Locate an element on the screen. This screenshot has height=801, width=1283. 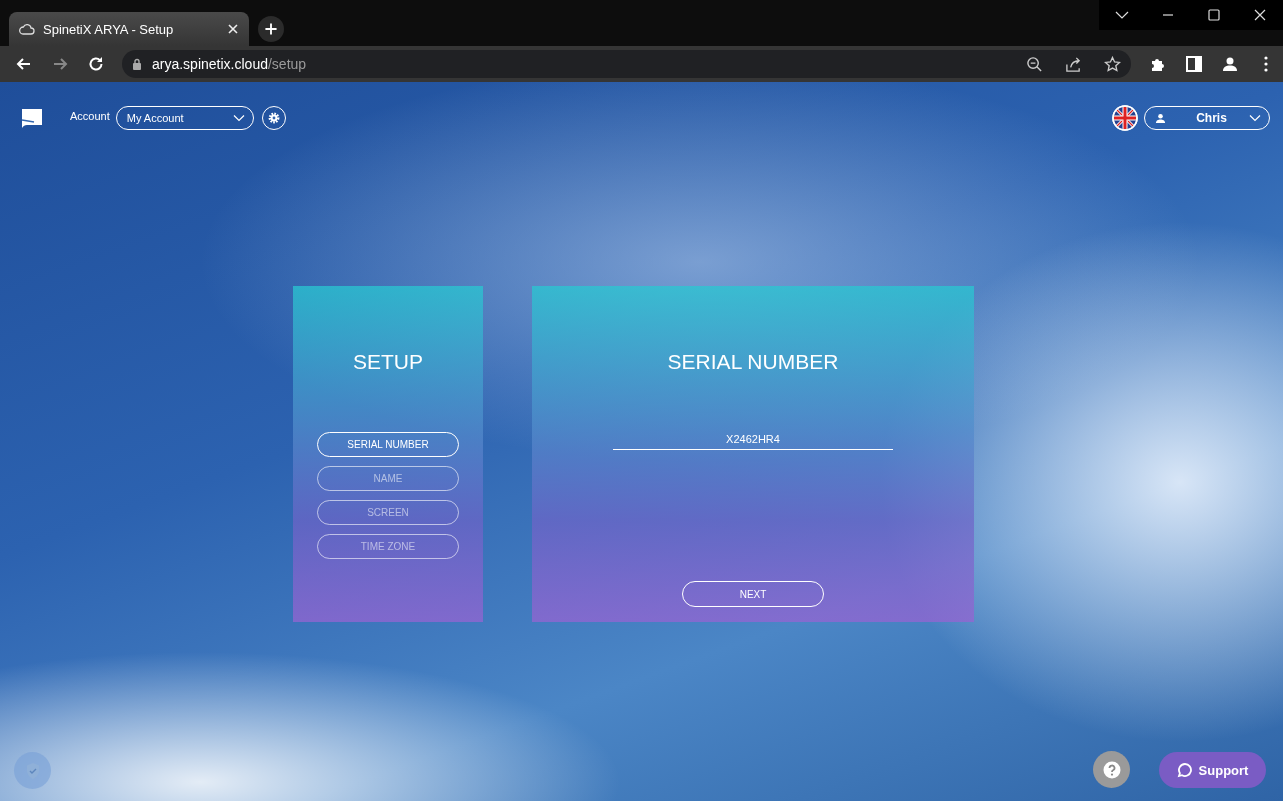
browser-tab: SpinetiX ARYA - Setup is located at coordinates (129, 29).